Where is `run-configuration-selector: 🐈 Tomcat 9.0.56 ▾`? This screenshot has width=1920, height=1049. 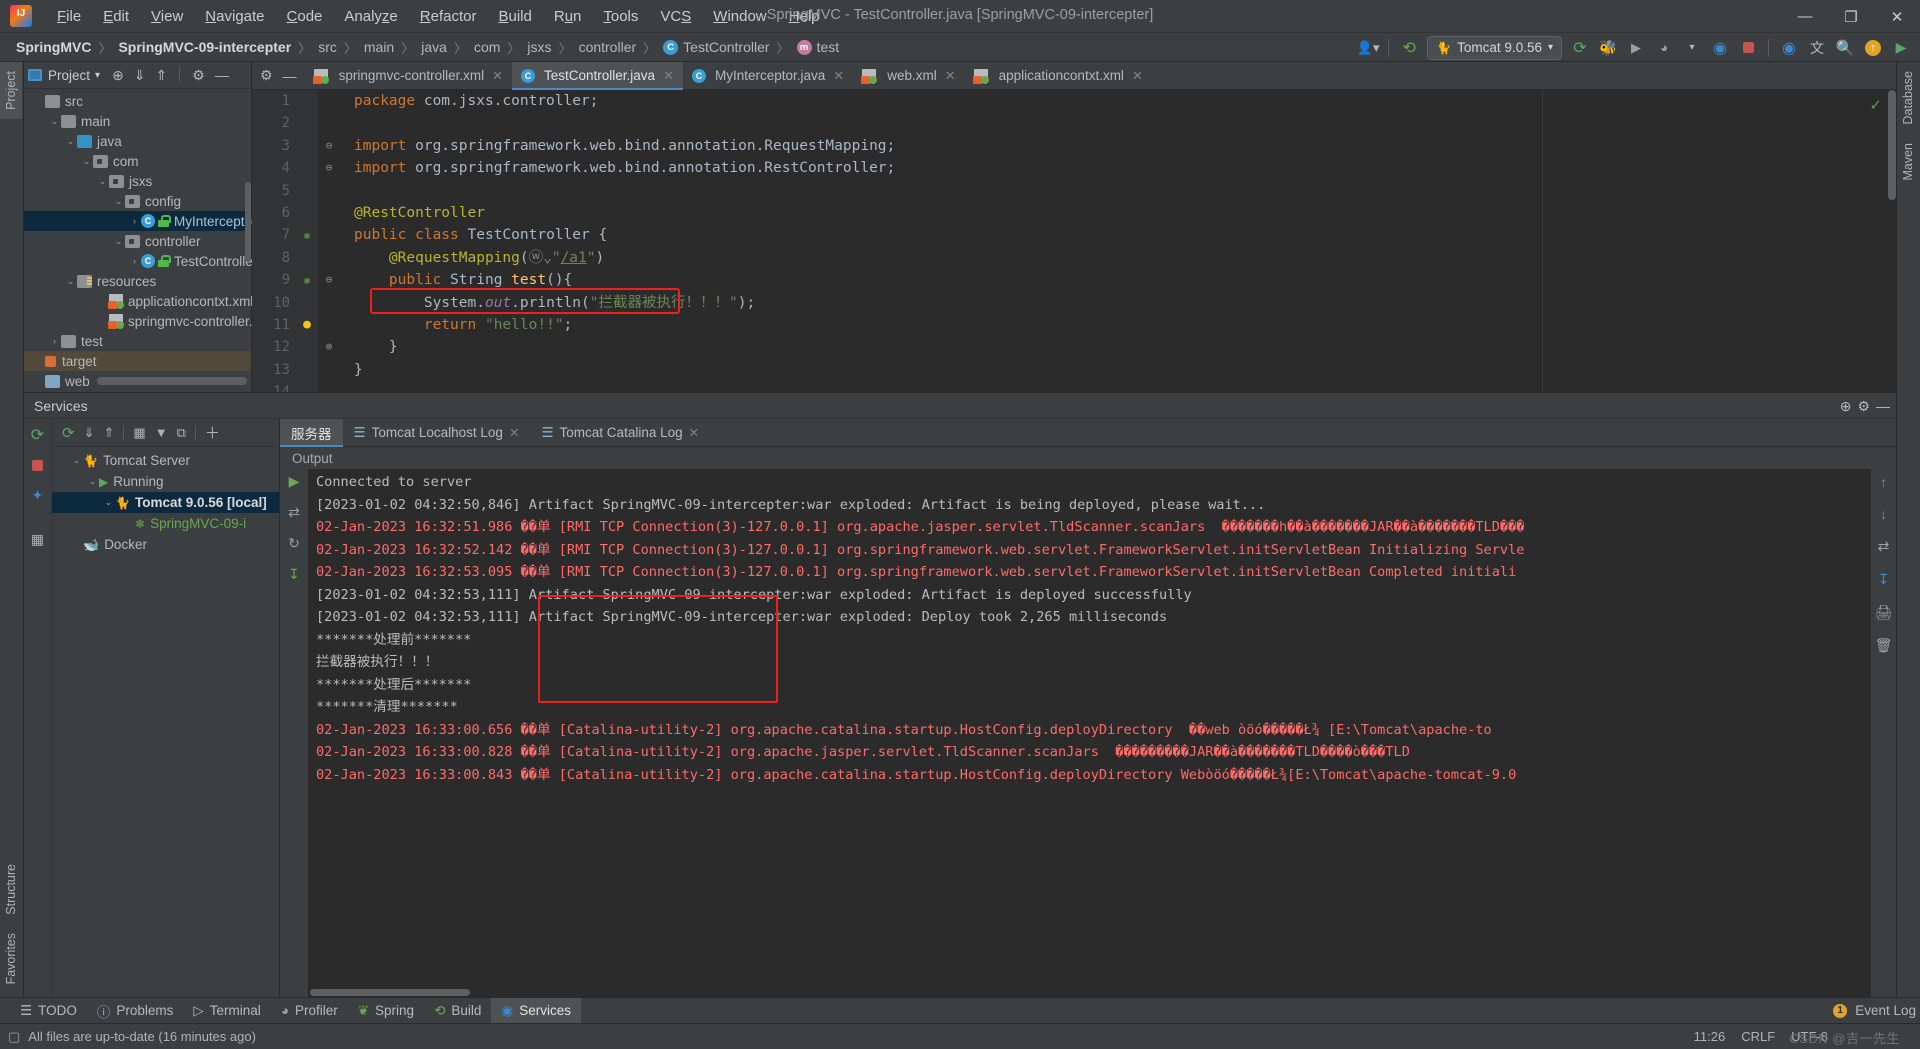 run-configuration-selector: 🐈 Tomcat 9.0.56 ▾ is located at coordinates (1494, 47).